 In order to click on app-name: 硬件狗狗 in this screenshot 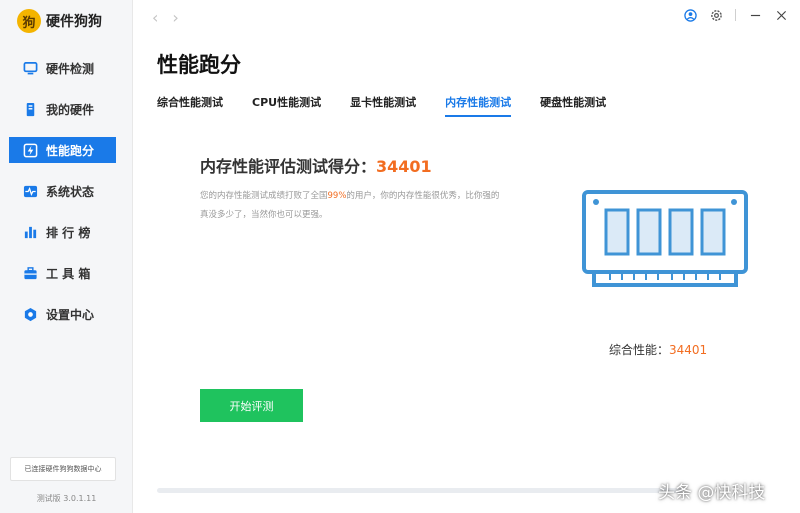, I will do `click(74, 22)`.